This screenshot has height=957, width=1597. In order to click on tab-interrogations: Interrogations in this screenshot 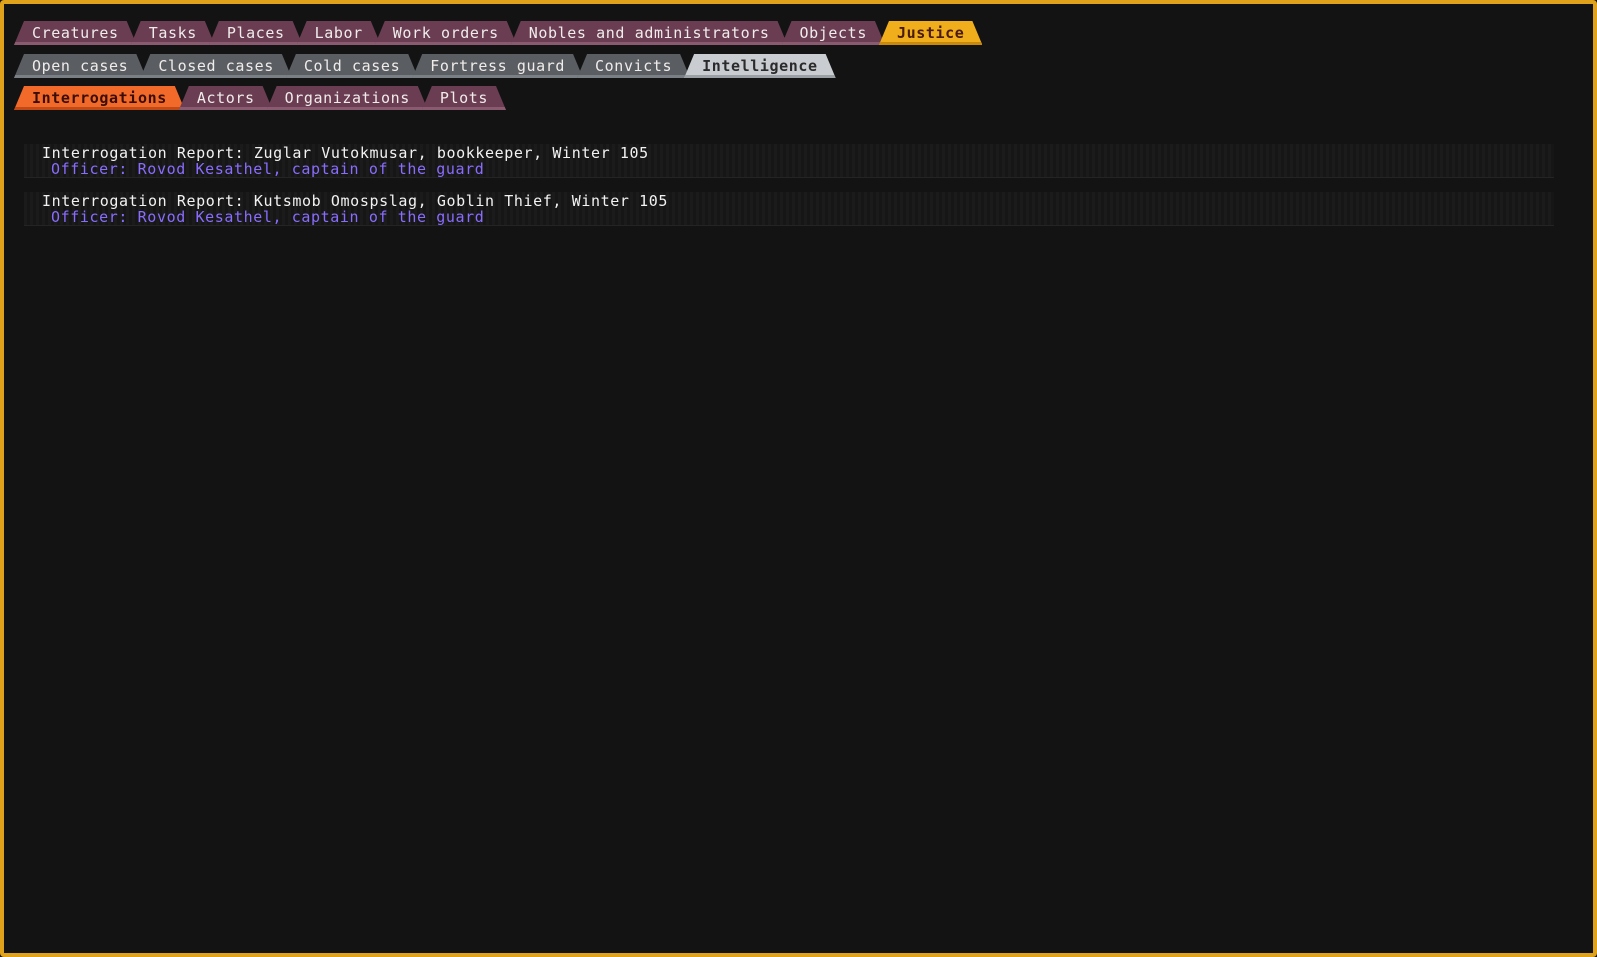, I will do `click(99, 98)`.